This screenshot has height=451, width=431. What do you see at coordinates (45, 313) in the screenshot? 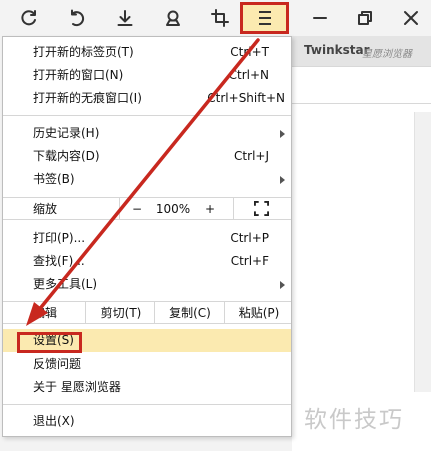
I see `edit-label: 编辑` at bounding box center [45, 313].